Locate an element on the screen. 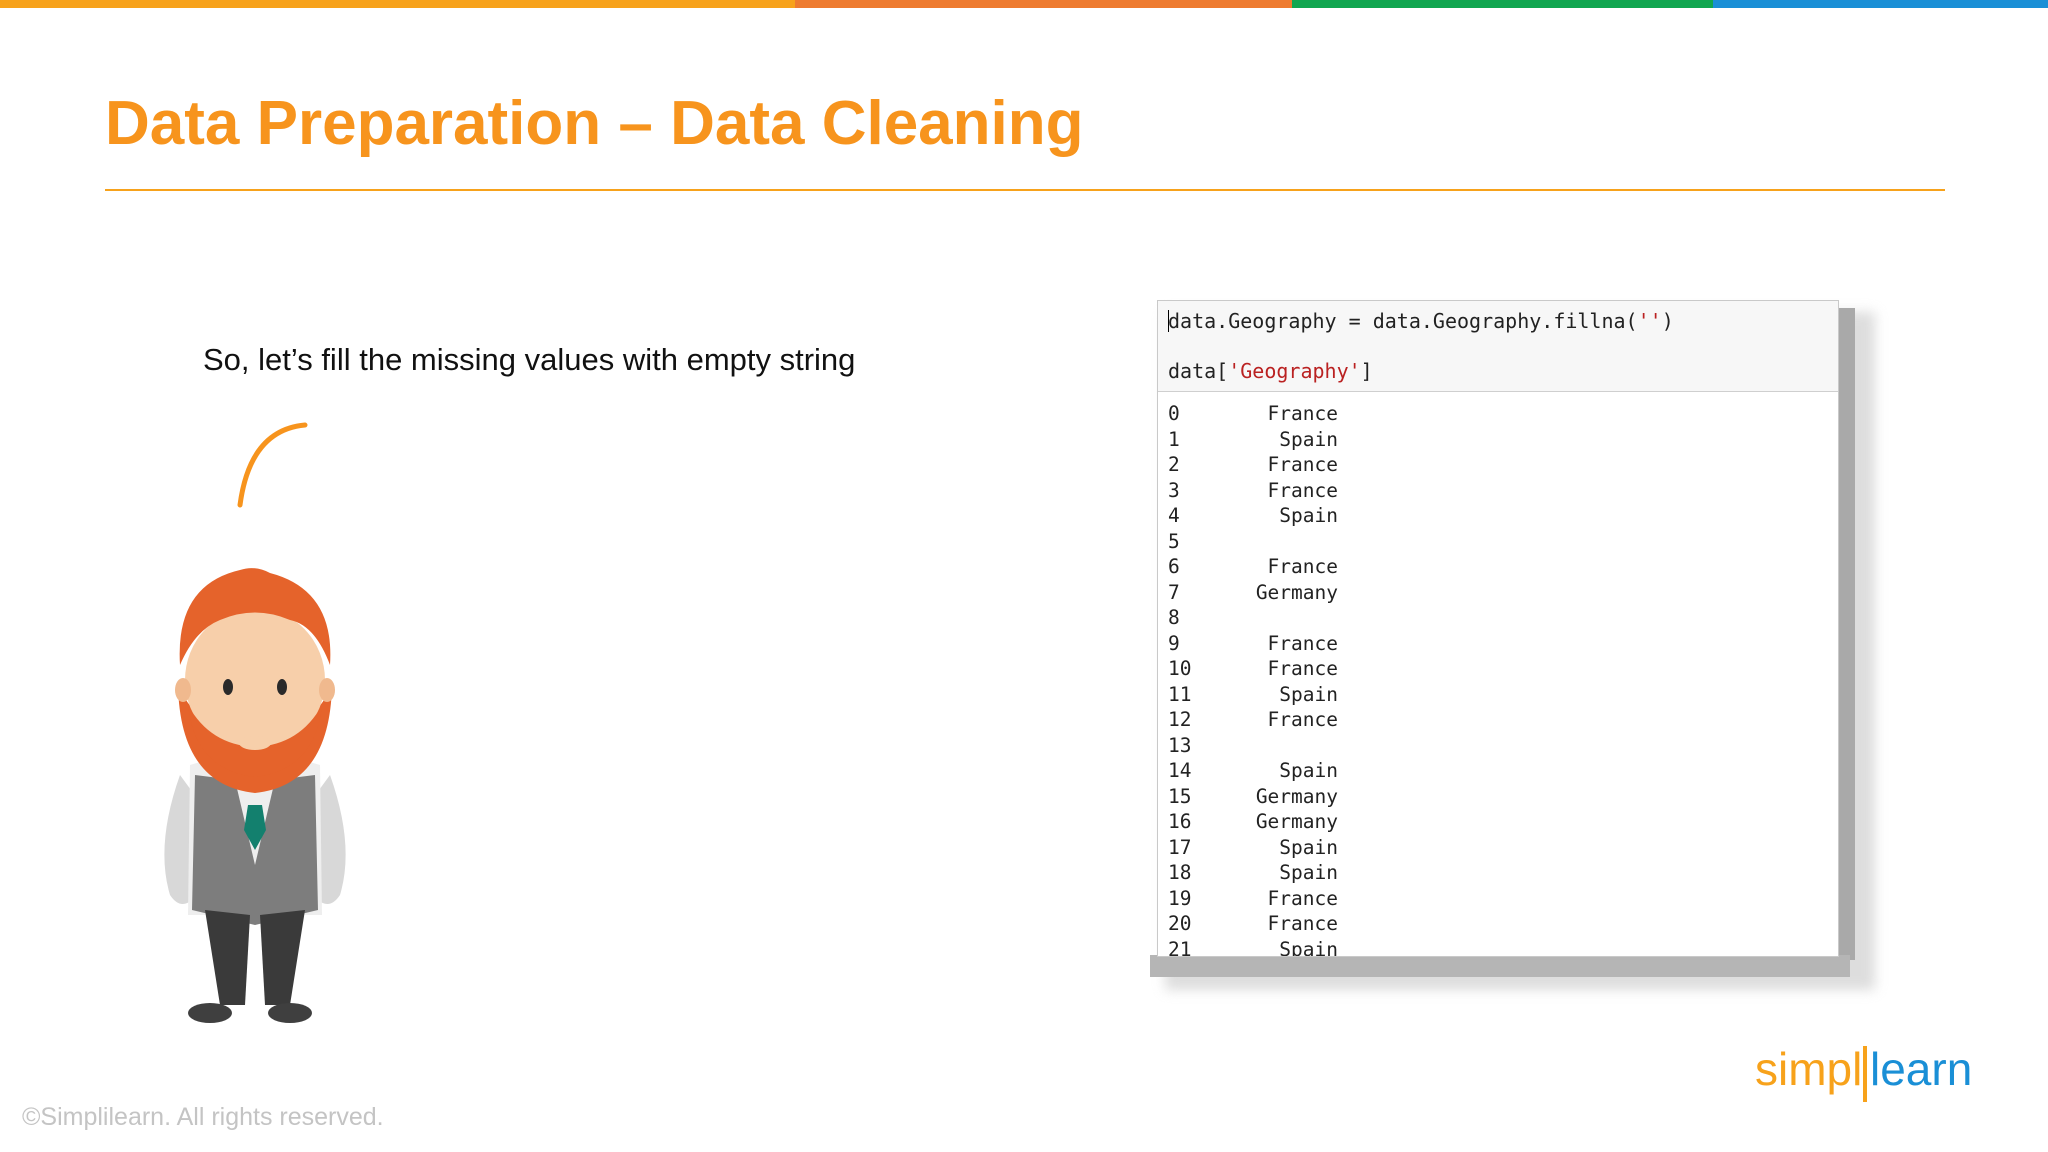 Image resolution: width=2048 pixels, height=1152 pixels. logo-text-simpl: simpl is located at coordinates (1808, 1069).